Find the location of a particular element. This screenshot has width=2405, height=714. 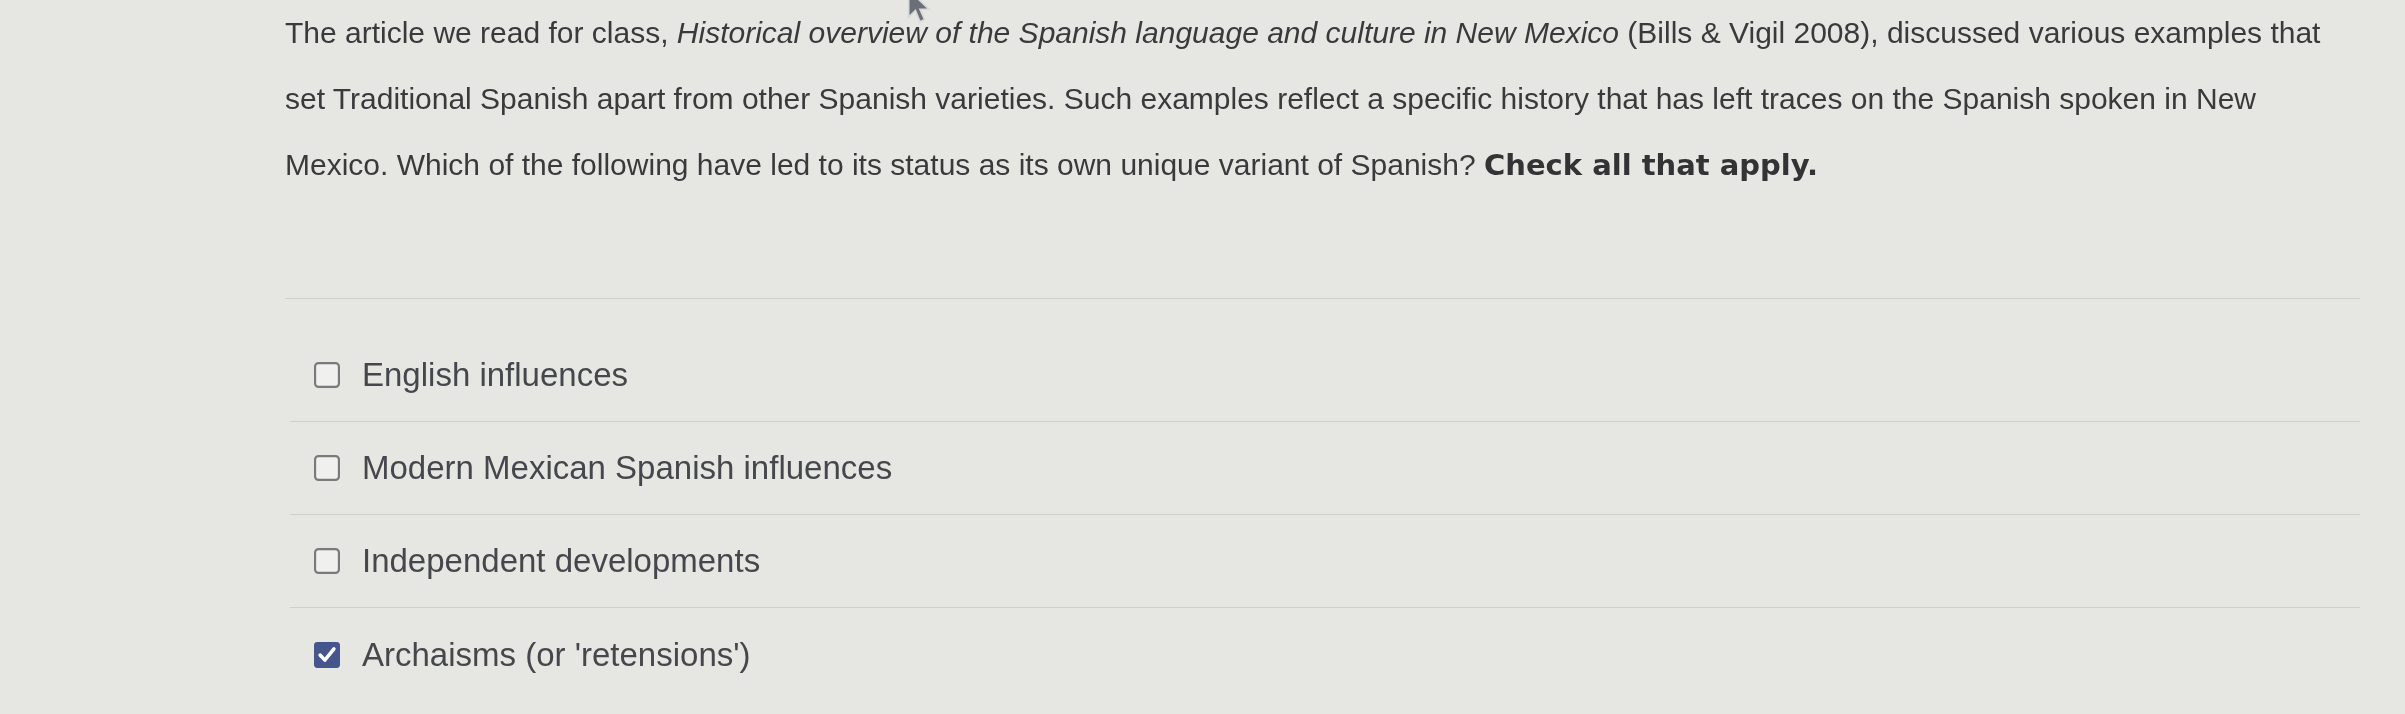

option-label: Modern Mexican Spanish influences is located at coordinates (627, 468).